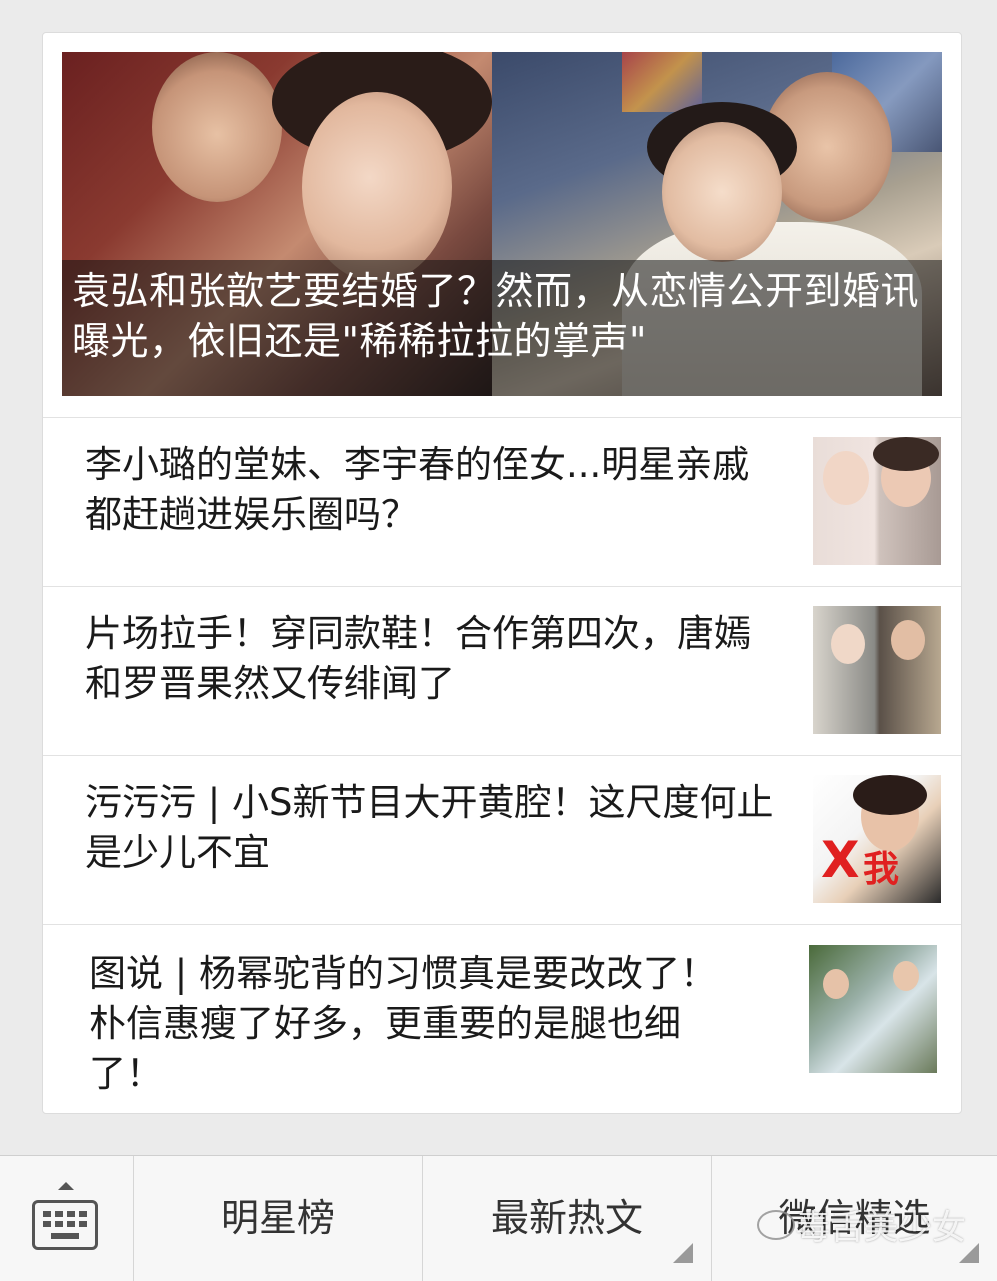 The height and width of the screenshot is (1281, 997). I want to click on tab-latest-hot: 最新热文, so click(567, 1218).